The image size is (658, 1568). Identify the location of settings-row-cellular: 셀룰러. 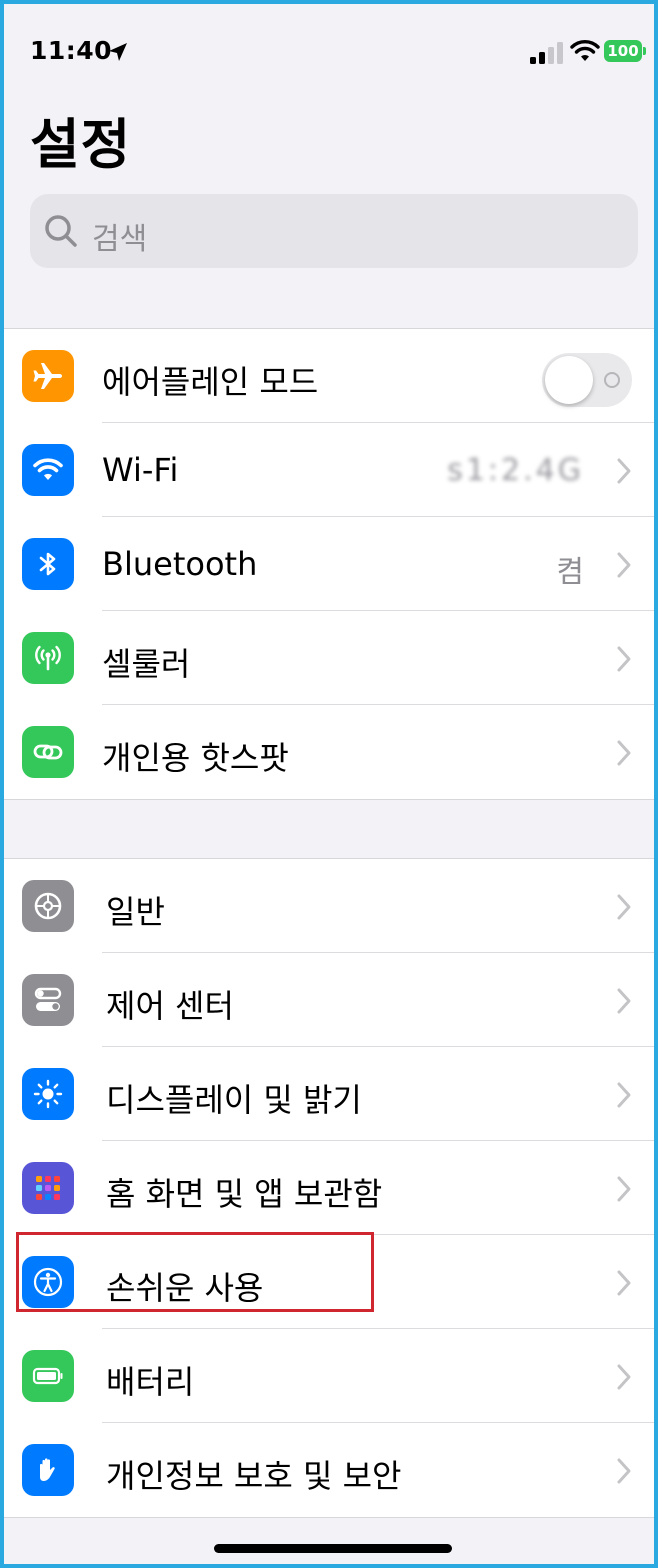
(329, 658).